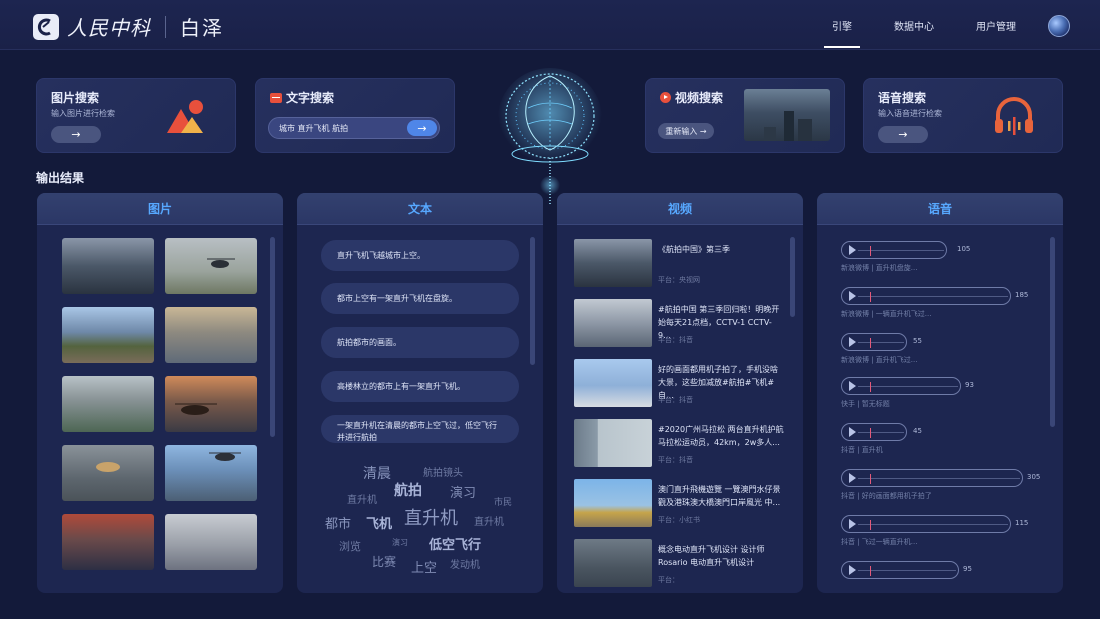 This screenshot has width=1100, height=619. Describe the element at coordinates (940, 209) in the screenshot. I see `panel-title: 语音` at that location.